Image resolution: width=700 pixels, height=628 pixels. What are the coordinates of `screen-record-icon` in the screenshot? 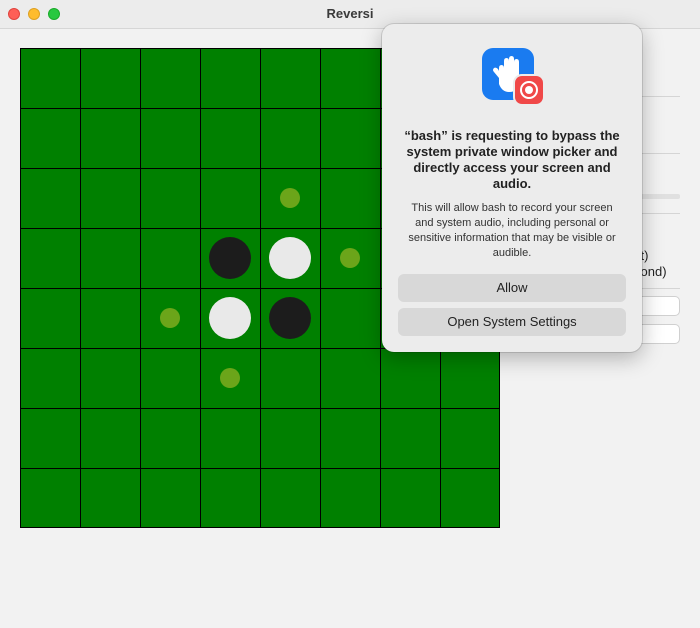 It's located at (529, 90).